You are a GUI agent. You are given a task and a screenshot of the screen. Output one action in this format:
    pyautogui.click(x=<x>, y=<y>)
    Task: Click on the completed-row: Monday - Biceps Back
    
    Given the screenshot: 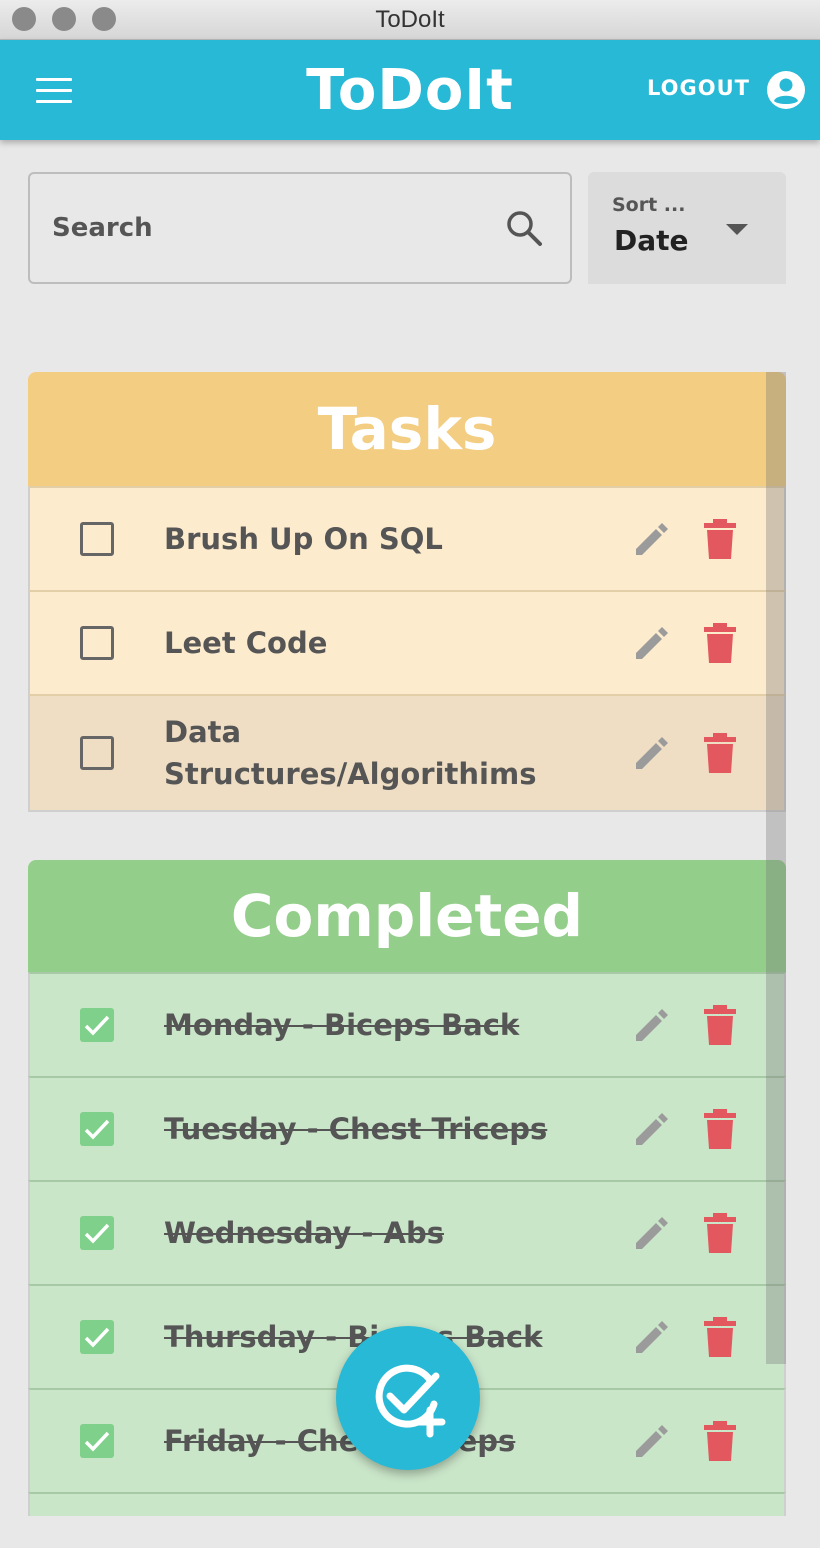 What is the action you would take?
    pyautogui.click(x=407, y=1024)
    